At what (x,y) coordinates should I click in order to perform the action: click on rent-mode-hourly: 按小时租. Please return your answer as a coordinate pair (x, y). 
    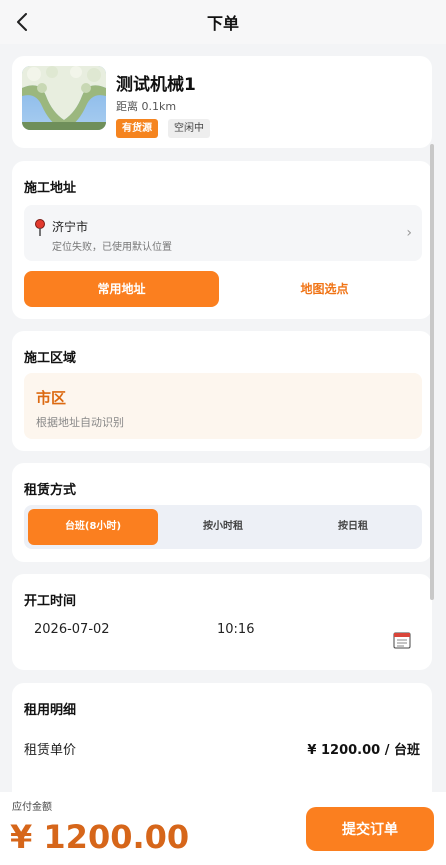
    Looking at the image, I should click on (223, 527).